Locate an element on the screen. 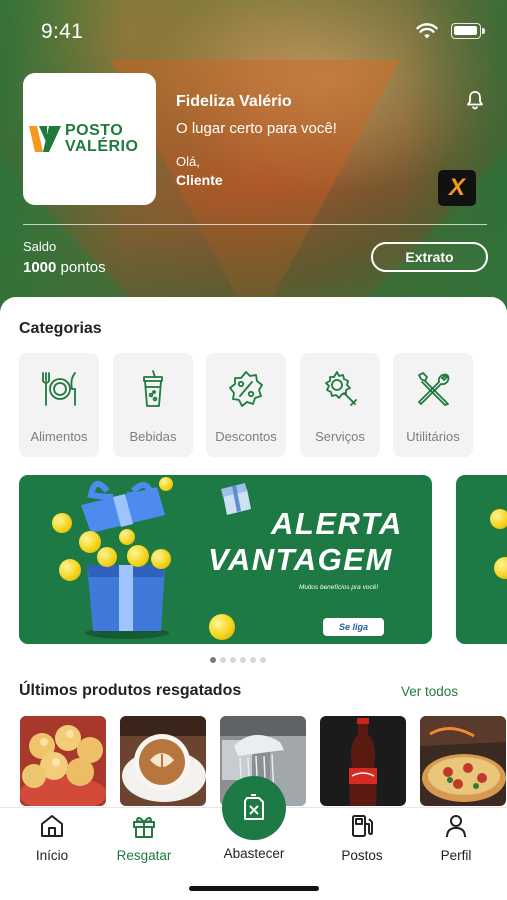 This screenshot has height=900, width=507. product-cola is located at coordinates (363, 761).